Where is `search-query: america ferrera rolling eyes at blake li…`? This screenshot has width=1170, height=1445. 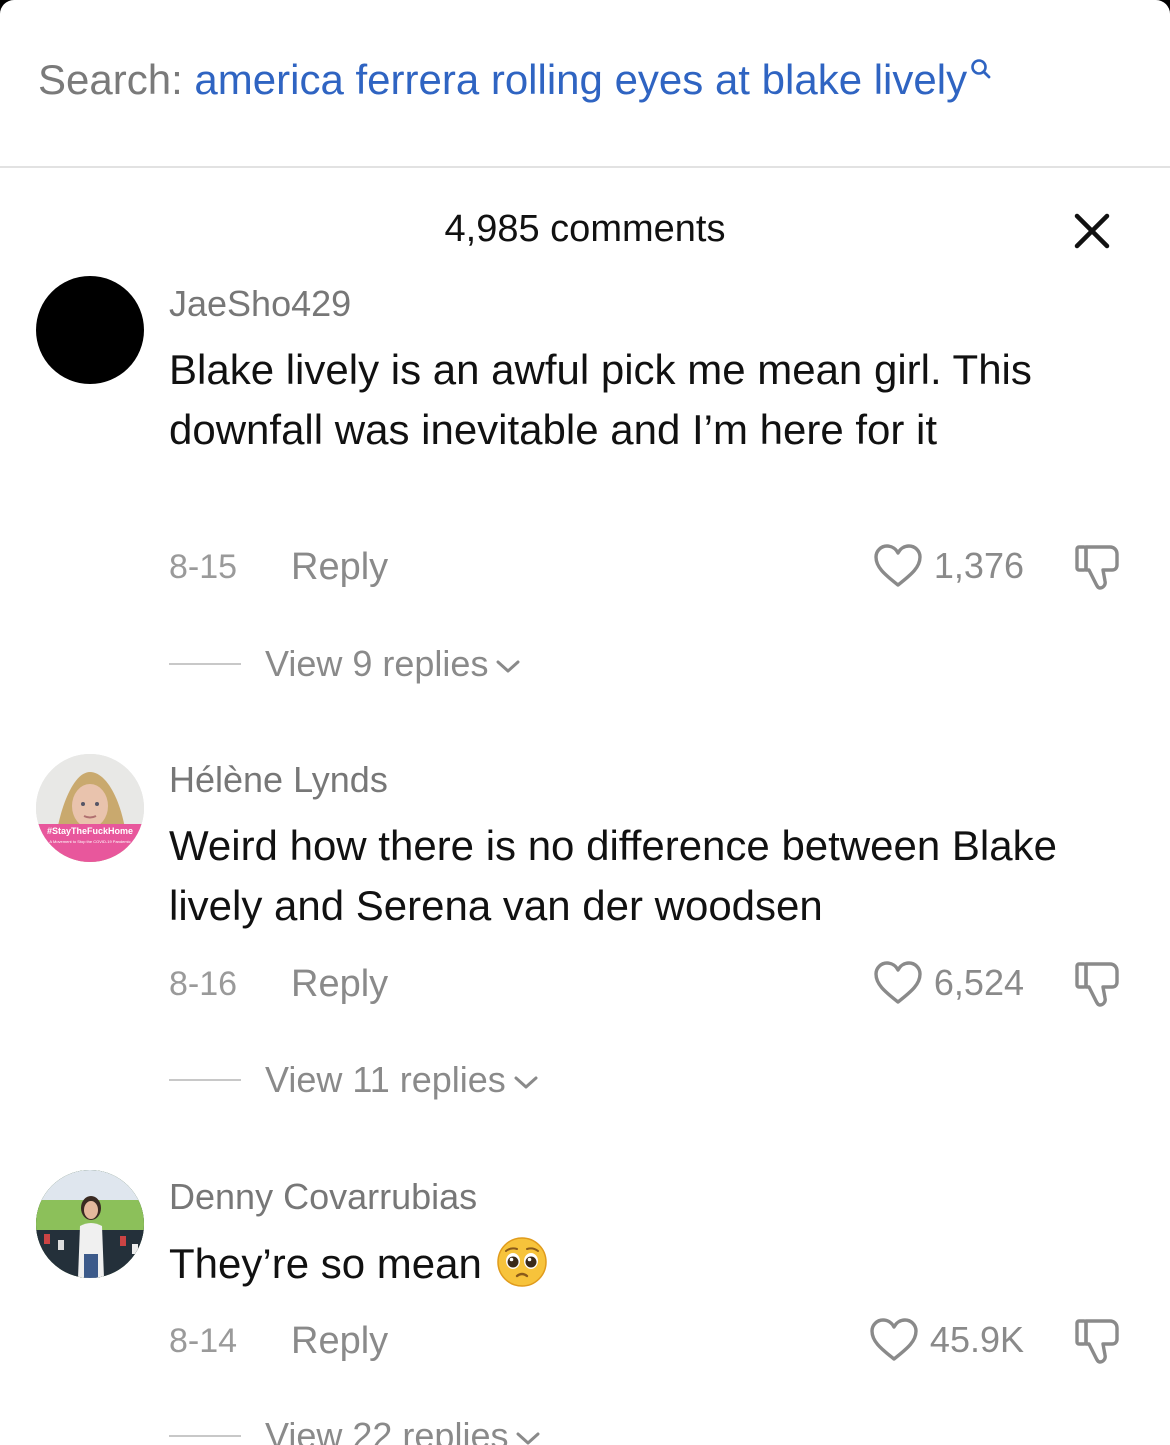 search-query: america ferrera rolling eyes at blake li… is located at coordinates (580, 79).